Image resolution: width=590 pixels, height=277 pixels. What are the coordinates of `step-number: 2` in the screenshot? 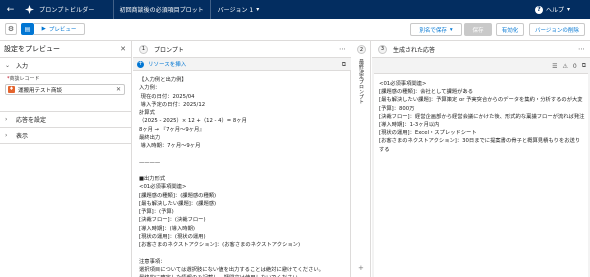 It's located at (361, 49).